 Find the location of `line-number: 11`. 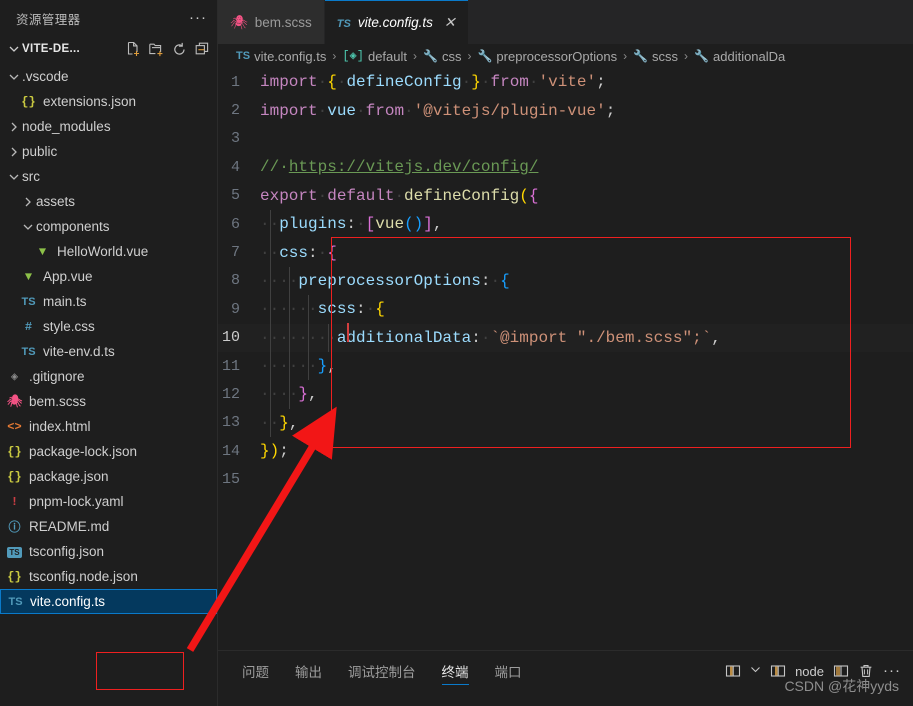

line-number: 11 is located at coordinates (230, 366).